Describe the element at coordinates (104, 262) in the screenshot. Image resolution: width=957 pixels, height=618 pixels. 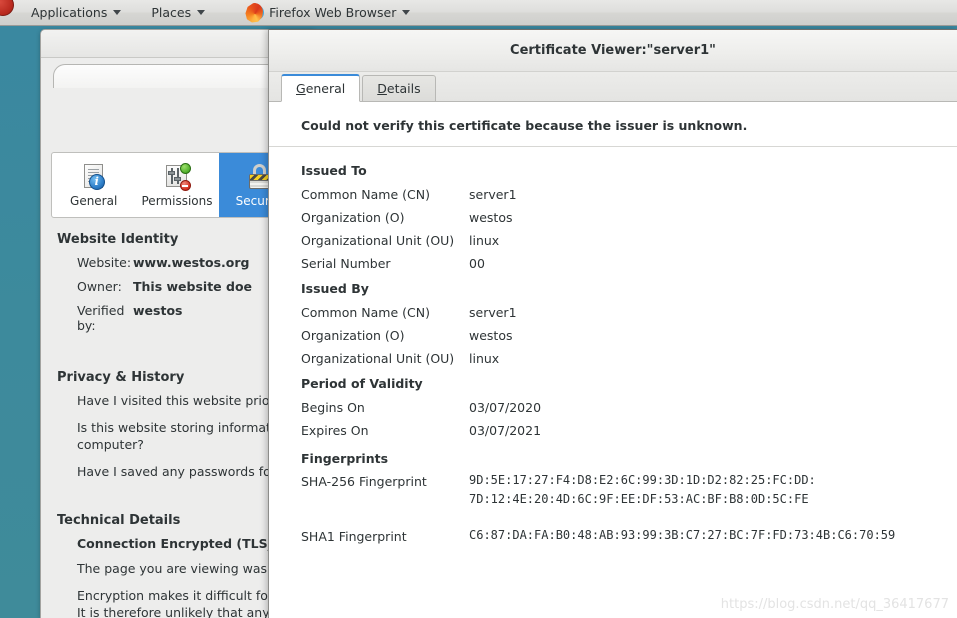
I see `identity-website-label: Website:` at that location.